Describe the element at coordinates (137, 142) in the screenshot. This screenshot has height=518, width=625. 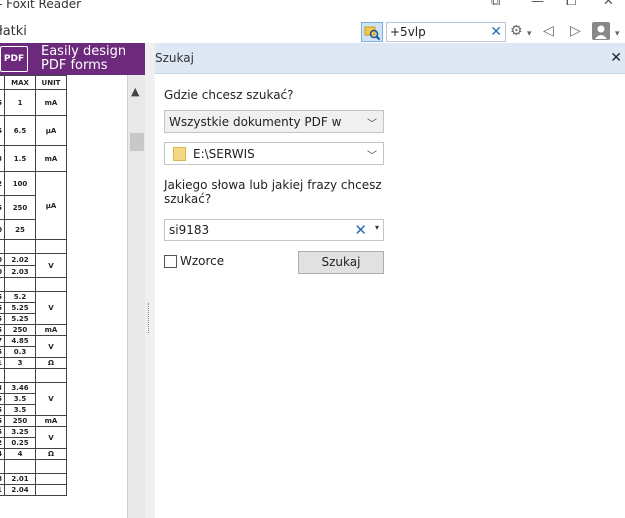
I see `scroll-thumb` at that location.